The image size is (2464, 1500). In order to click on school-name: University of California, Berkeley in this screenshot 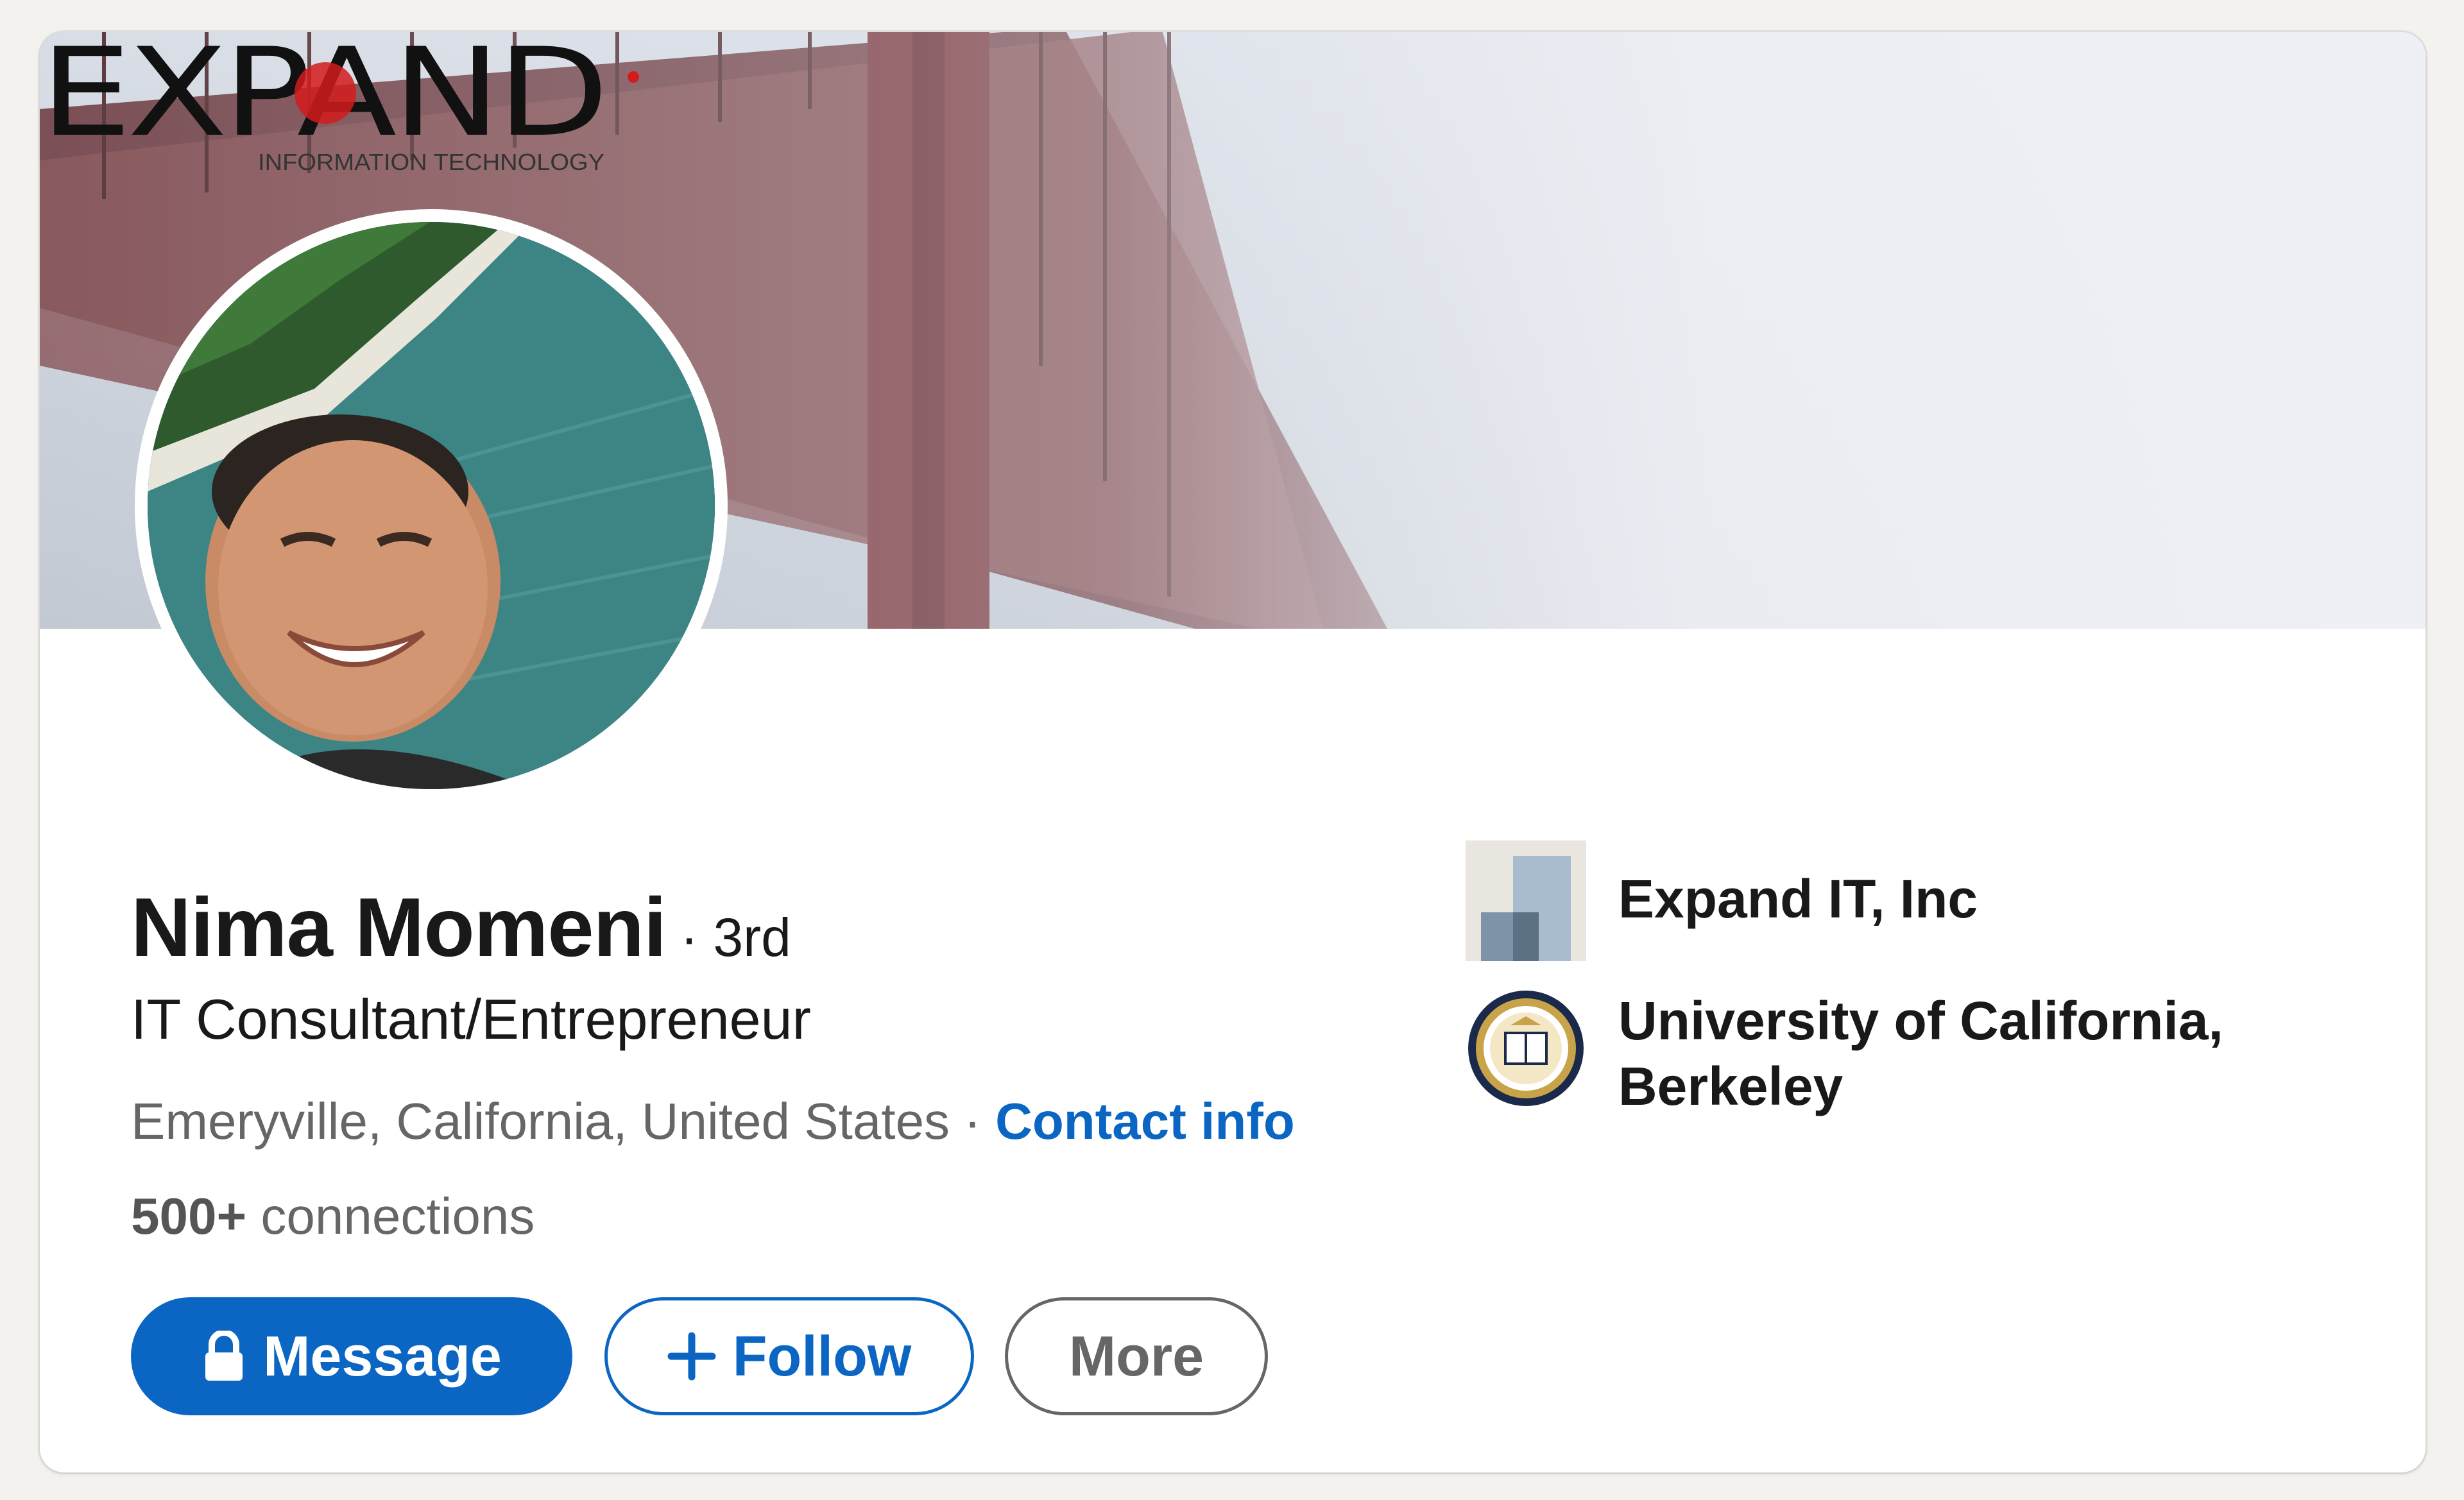, I will do `click(1921, 1053)`.